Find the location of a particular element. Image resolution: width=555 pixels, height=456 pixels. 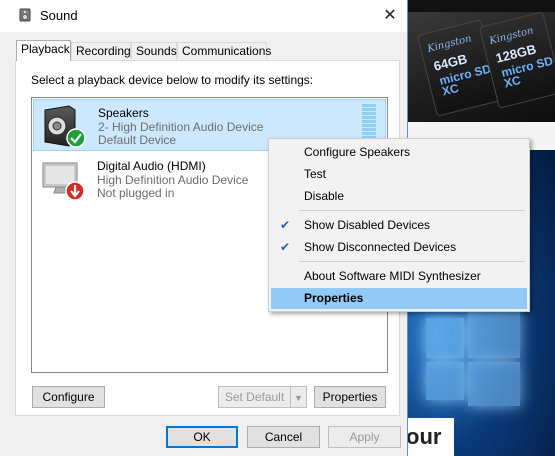

close-button: ✕ is located at coordinates (390, 16).